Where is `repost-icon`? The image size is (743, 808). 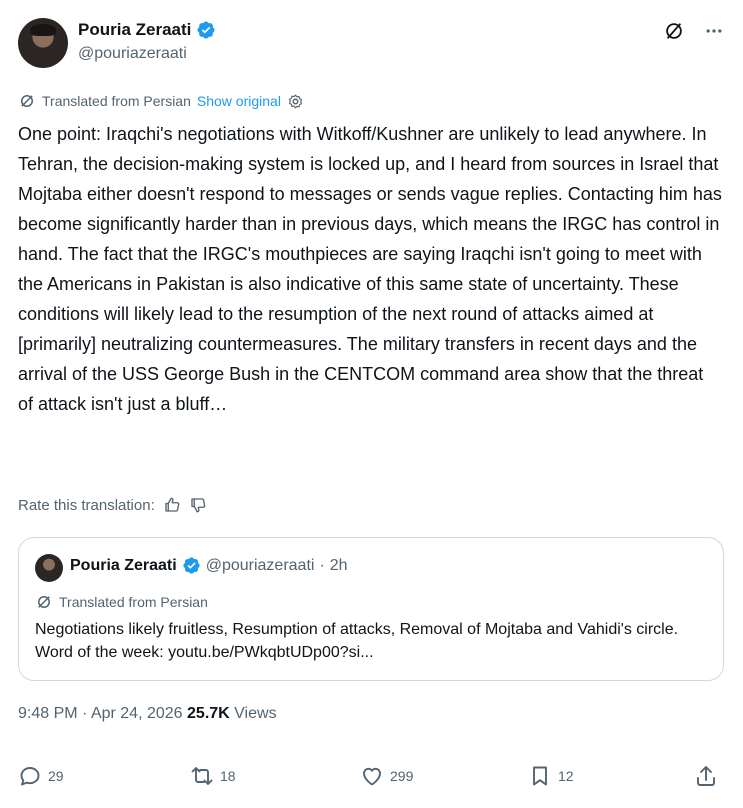
repost-icon is located at coordinates (202, 776).